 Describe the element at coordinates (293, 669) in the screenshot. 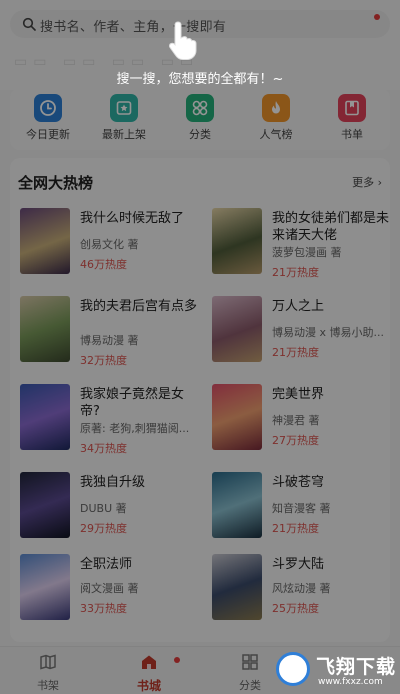

I see `watermark-logo-icon` at that location.